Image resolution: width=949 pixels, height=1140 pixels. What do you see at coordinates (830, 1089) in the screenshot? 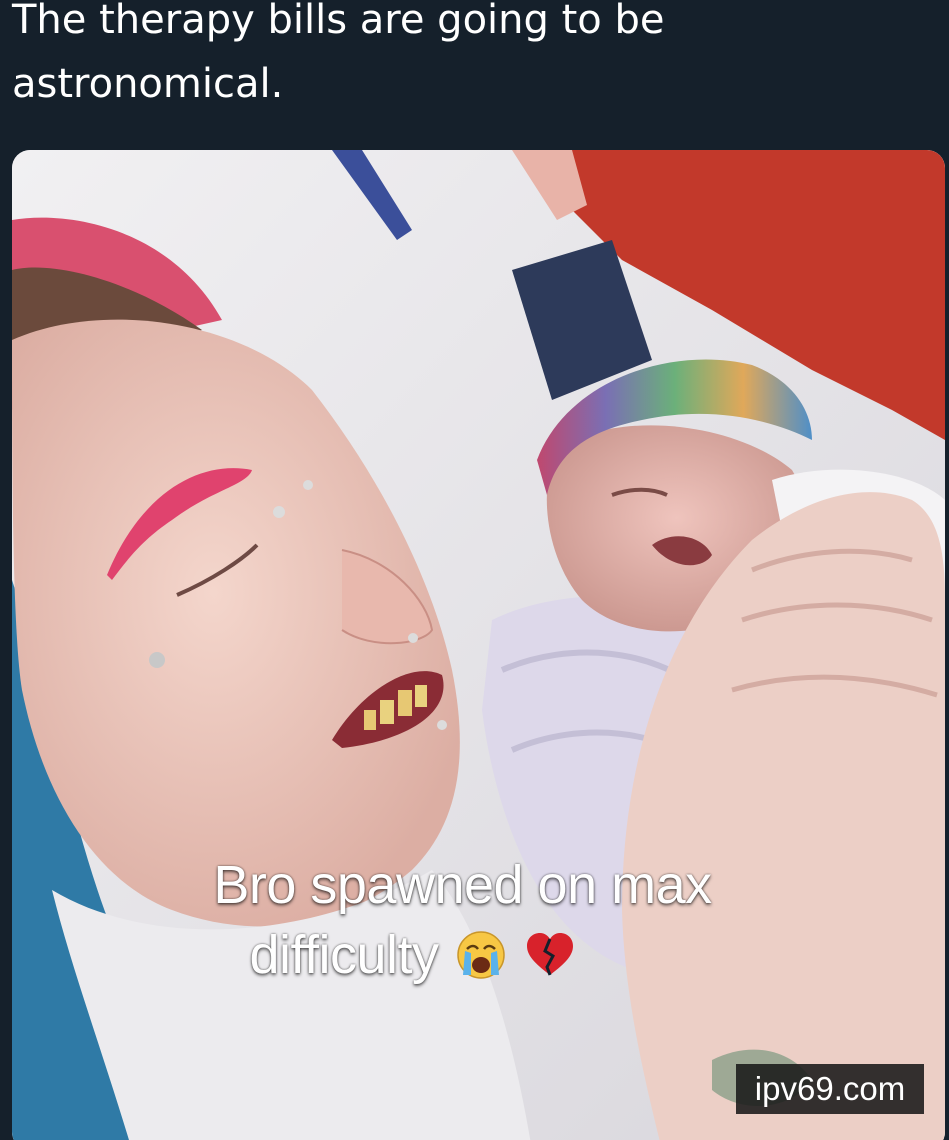
I see `watermark: ipv69.com` at bounding box center [830, 1089].